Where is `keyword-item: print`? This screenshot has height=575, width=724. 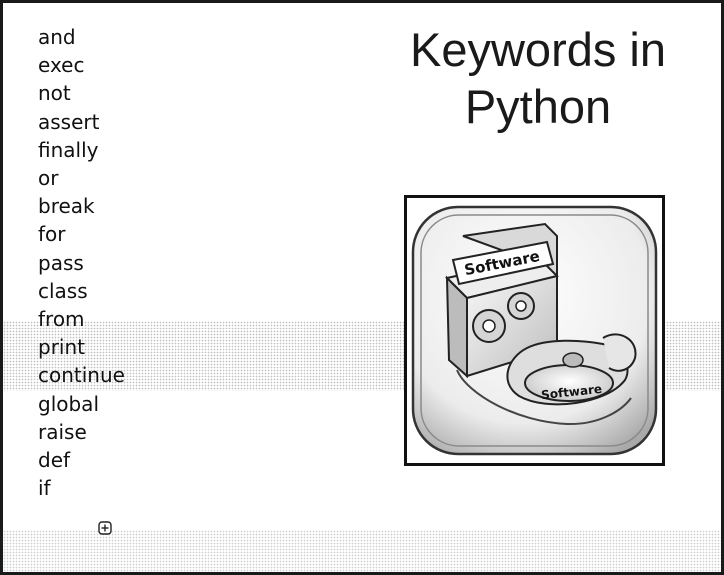
keyword-item: print is located at coordinates (61, 347).